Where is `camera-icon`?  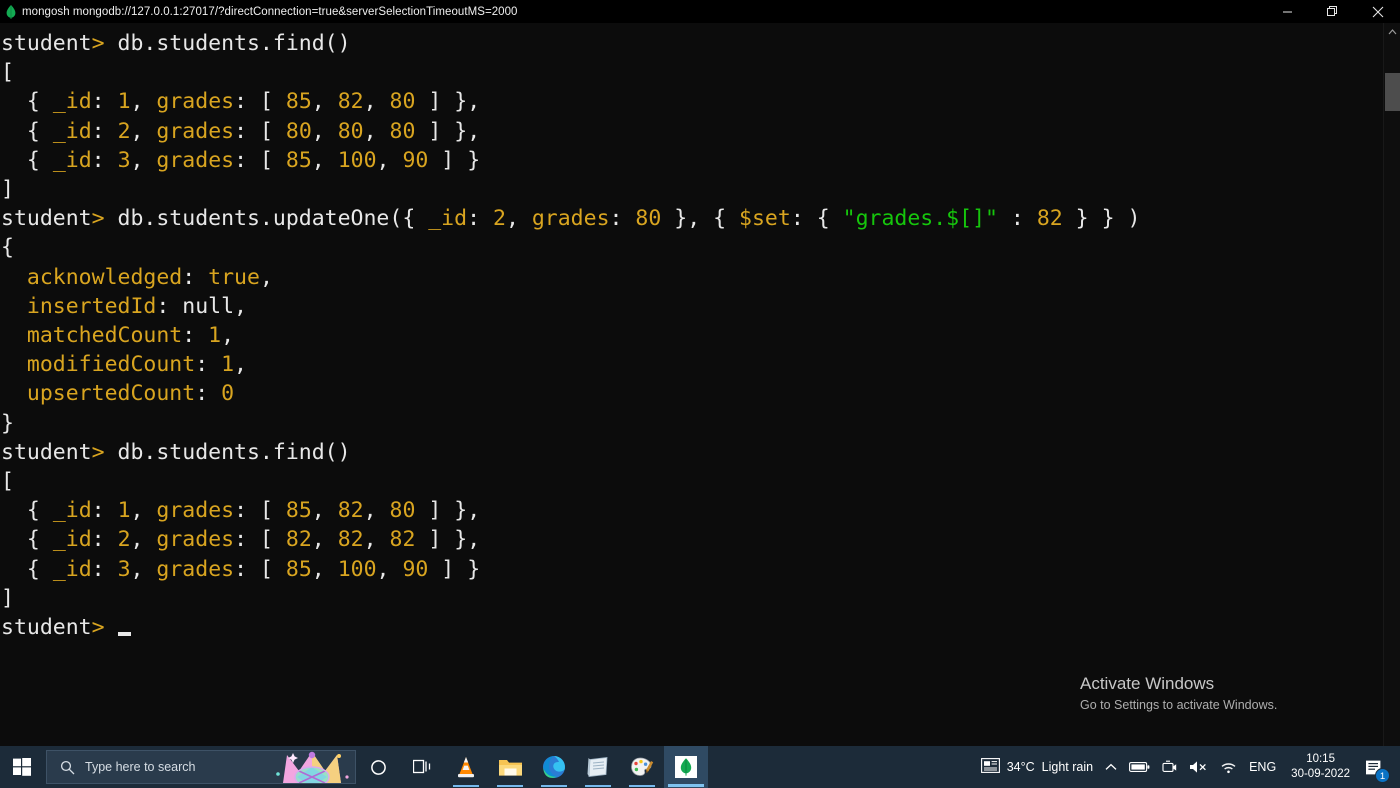
camera-icon is located at coordinates (1169, 766).